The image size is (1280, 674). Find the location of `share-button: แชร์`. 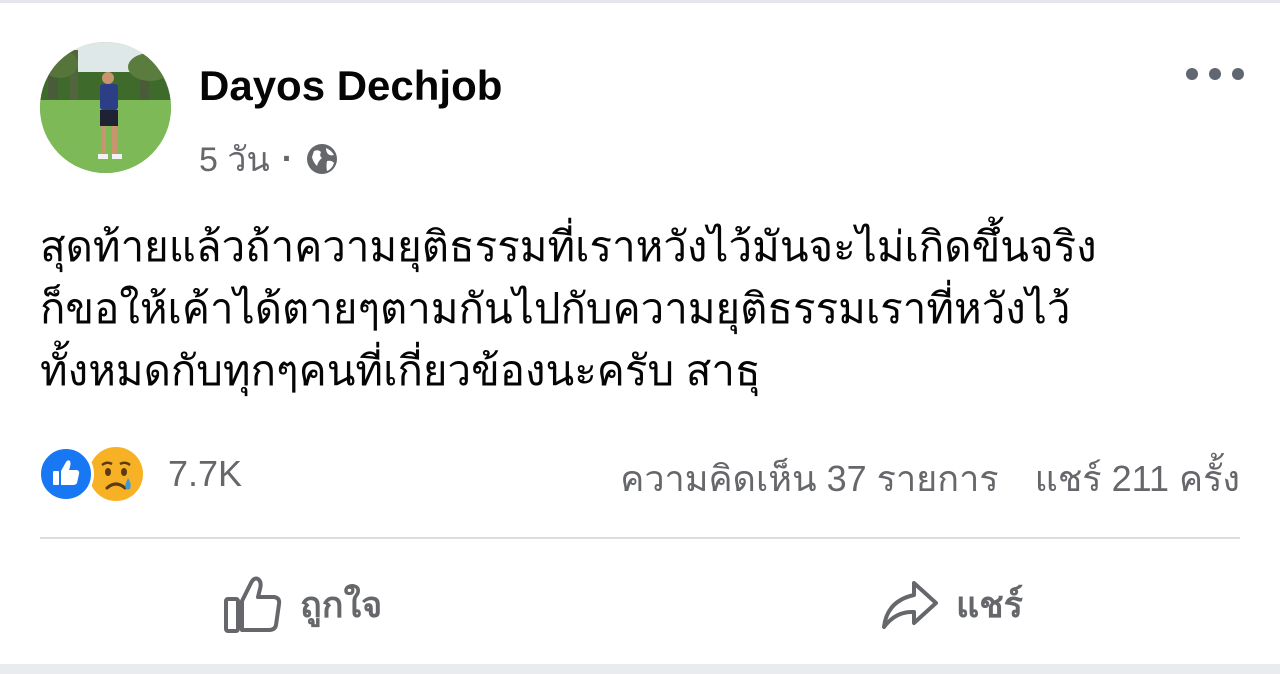

share-button: แชร์ is located at coordinates (950, 604).